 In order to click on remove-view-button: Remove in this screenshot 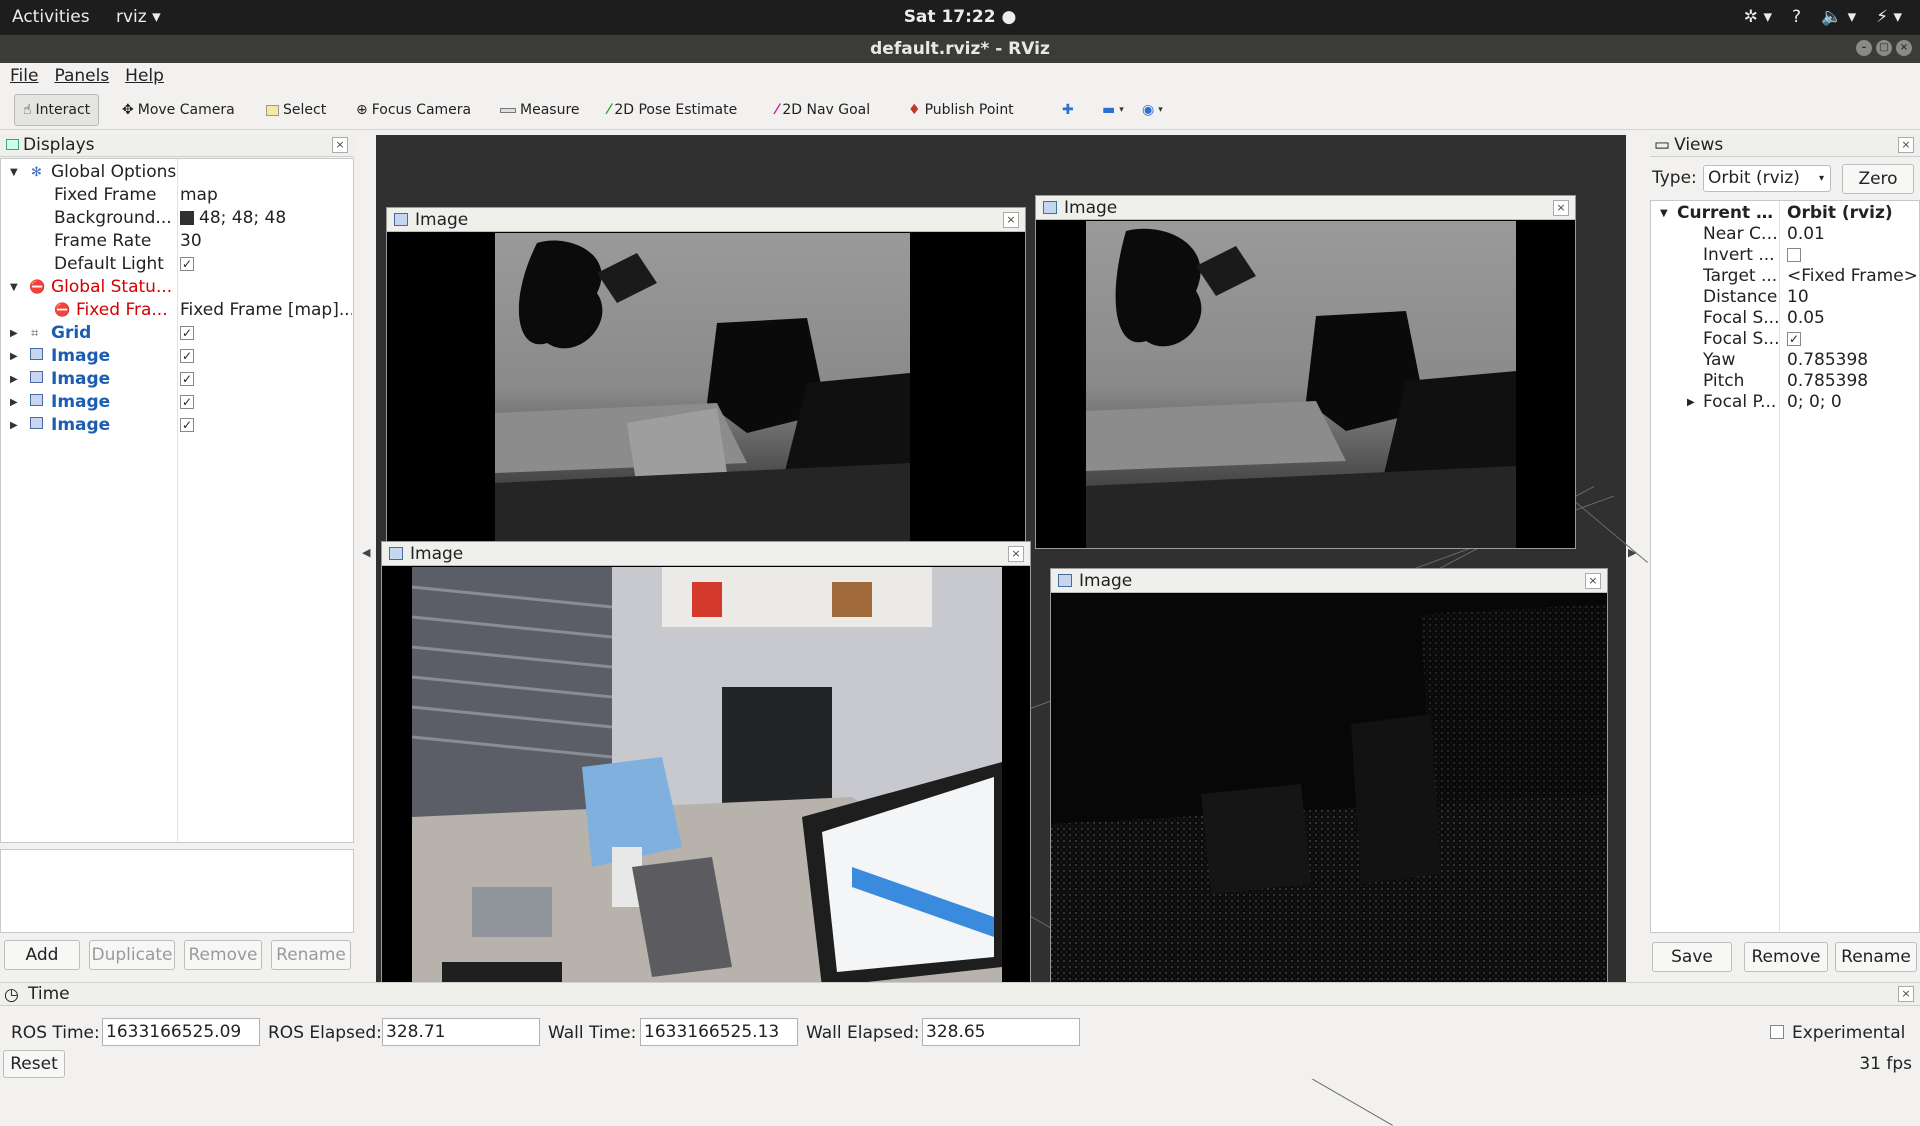, I will do `click(1786, 957)`.